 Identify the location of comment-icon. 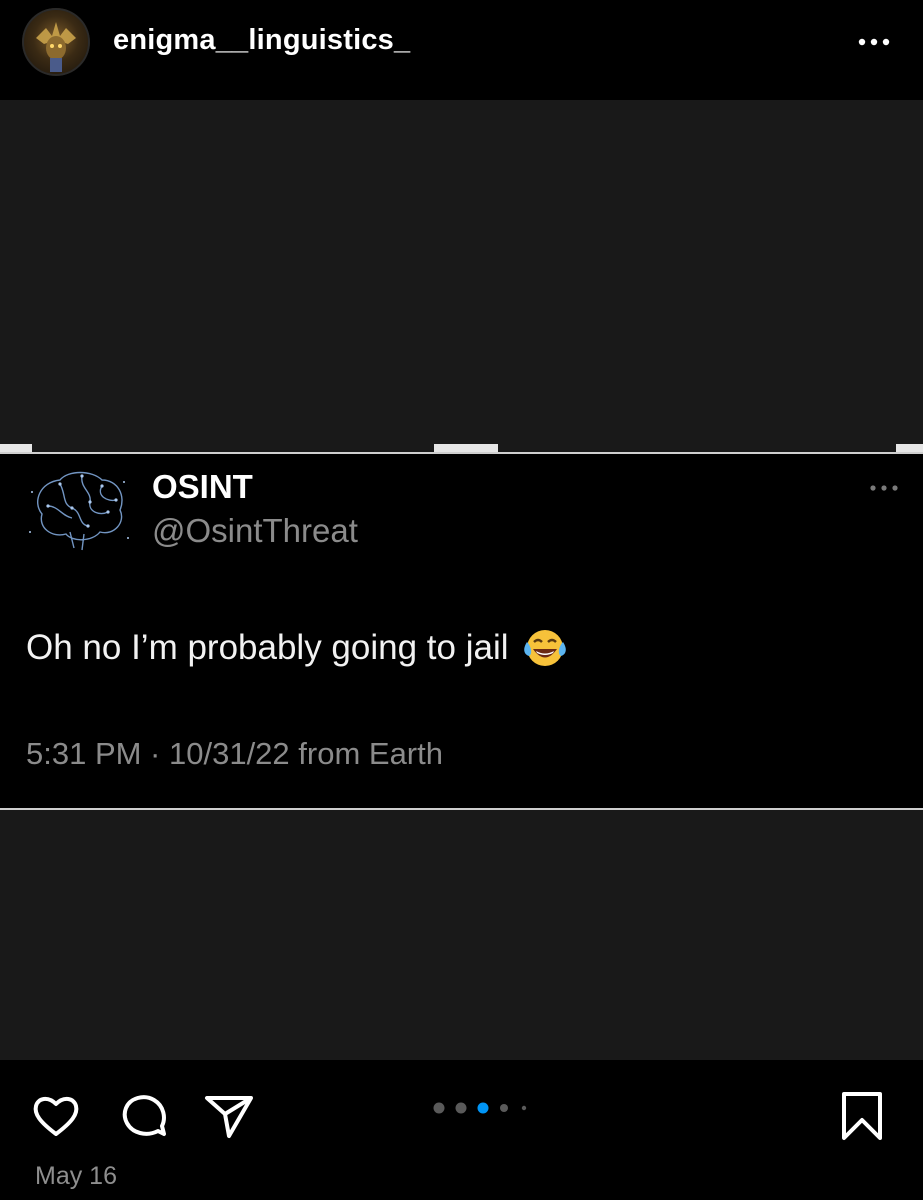
(144, 1116).